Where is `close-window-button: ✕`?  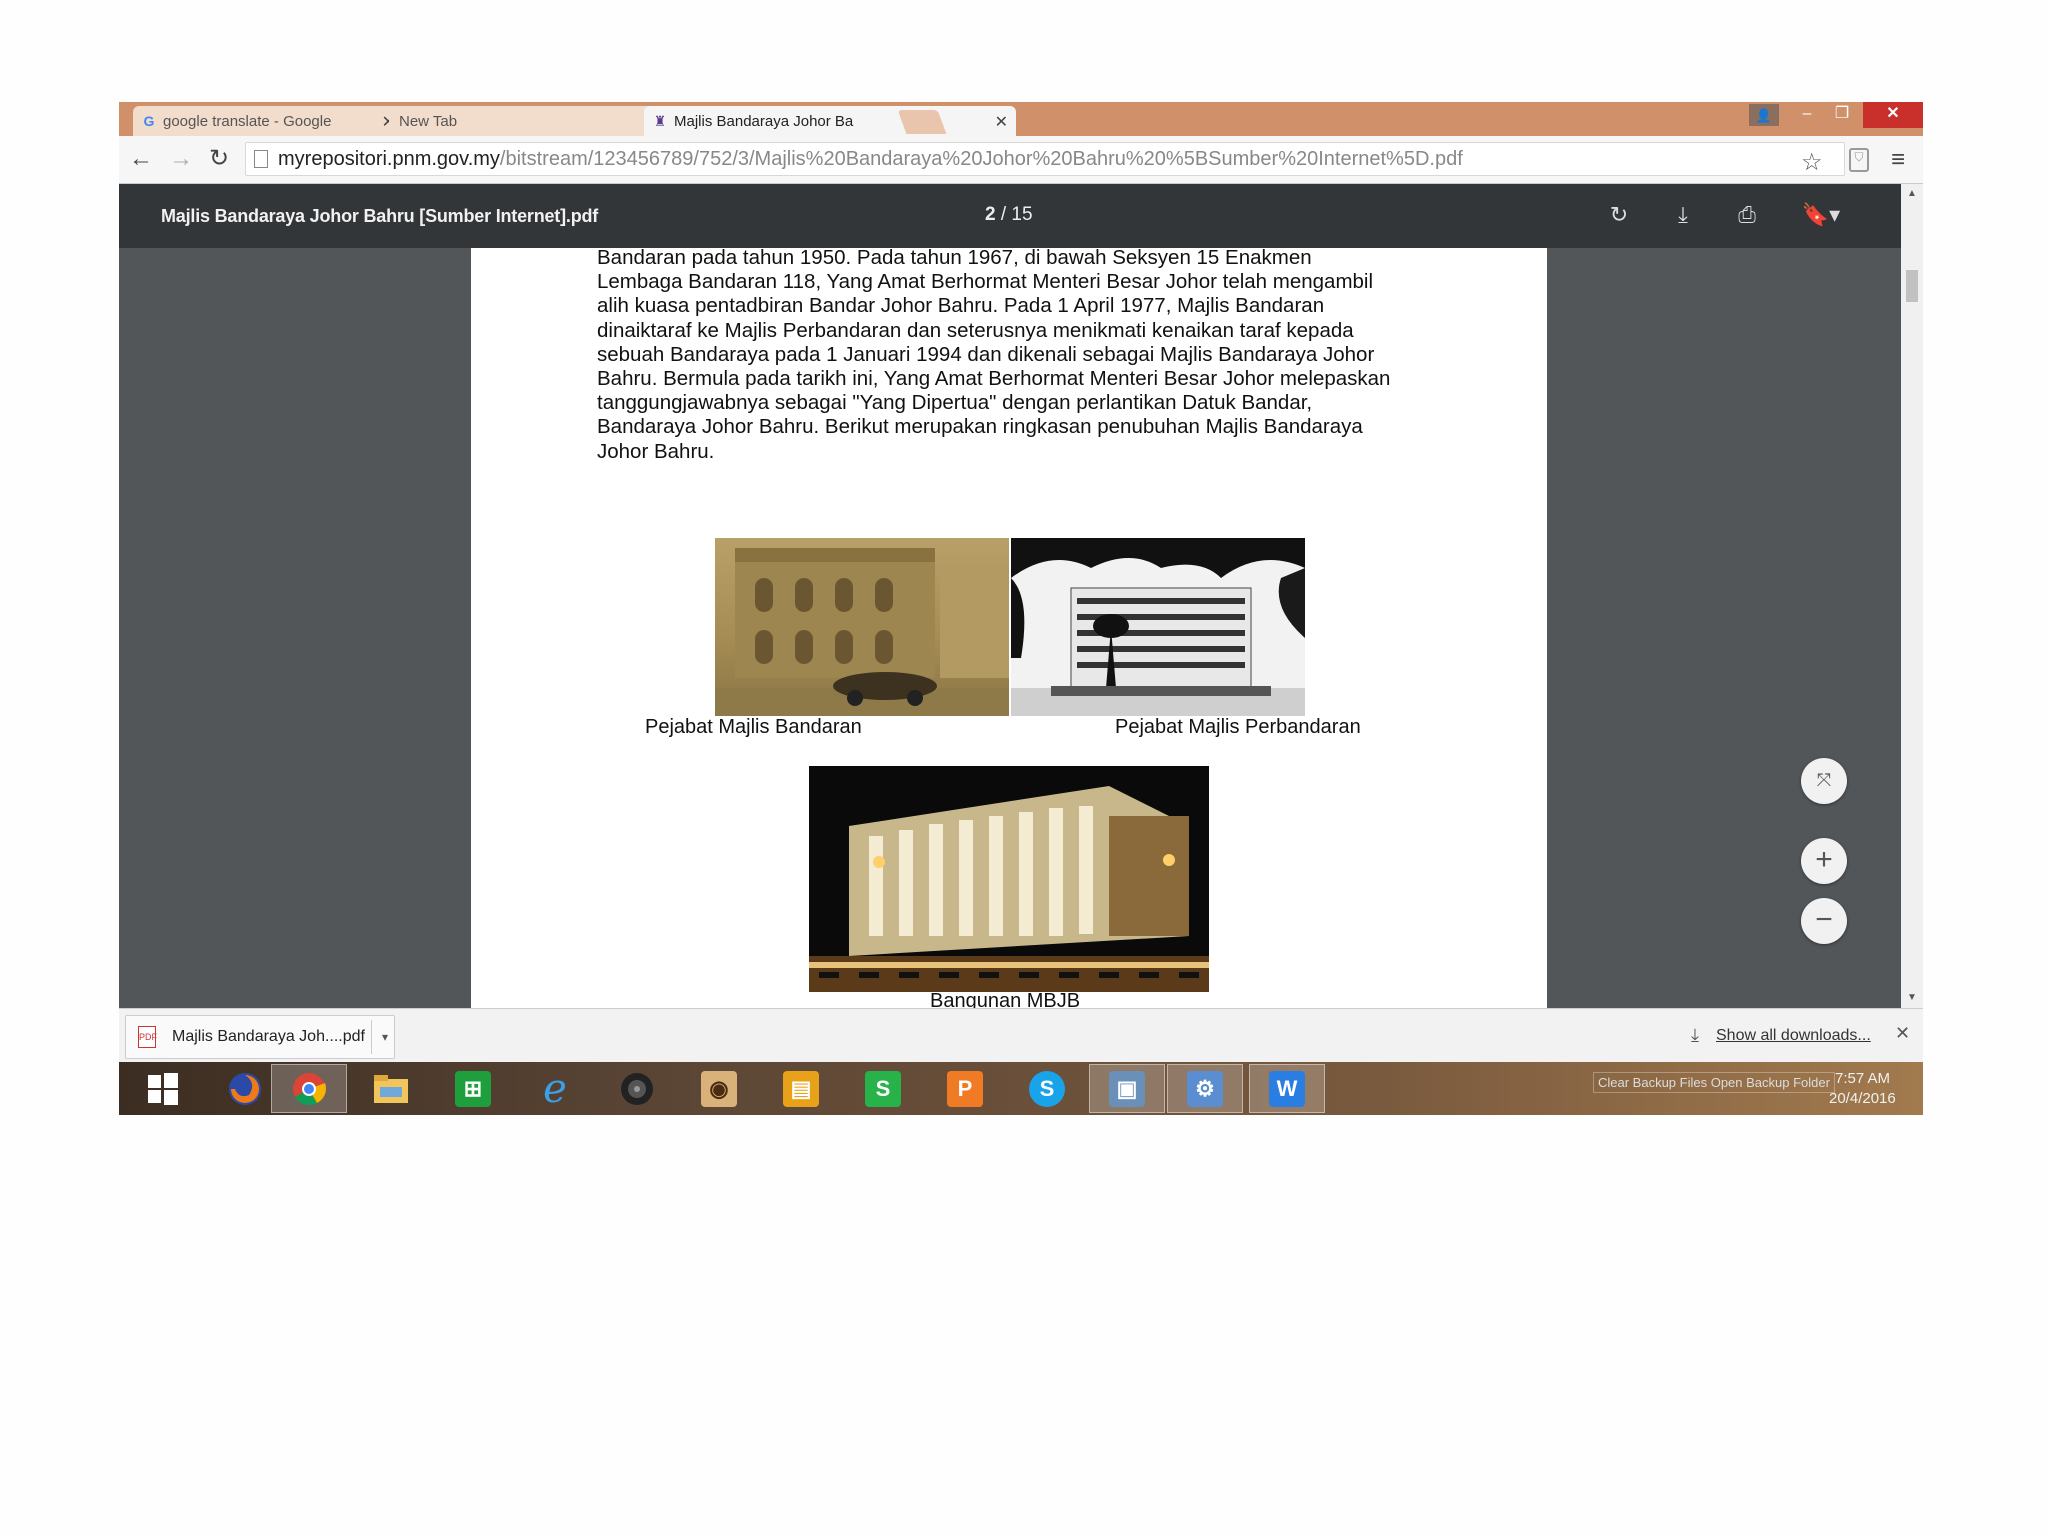 close-window-button: ✕ is located at coordinates (1893, 115).